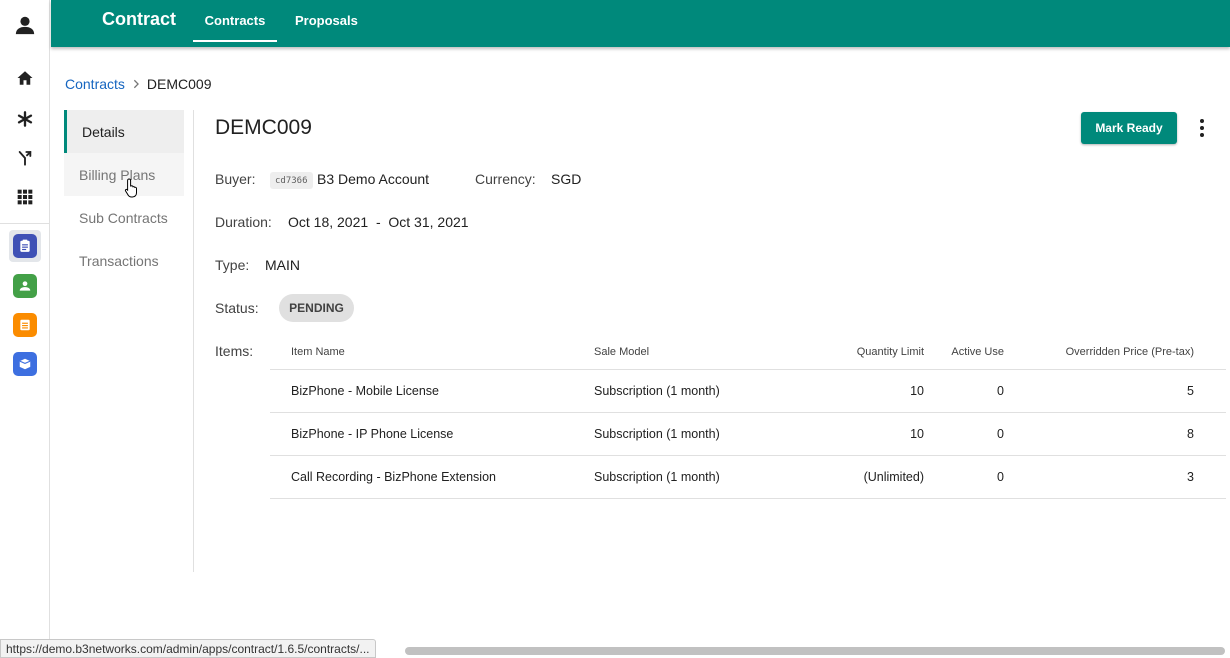 The width and height of the screenshot is (1230, 658). I want to click on type-label: Type:, so click(232, 265).